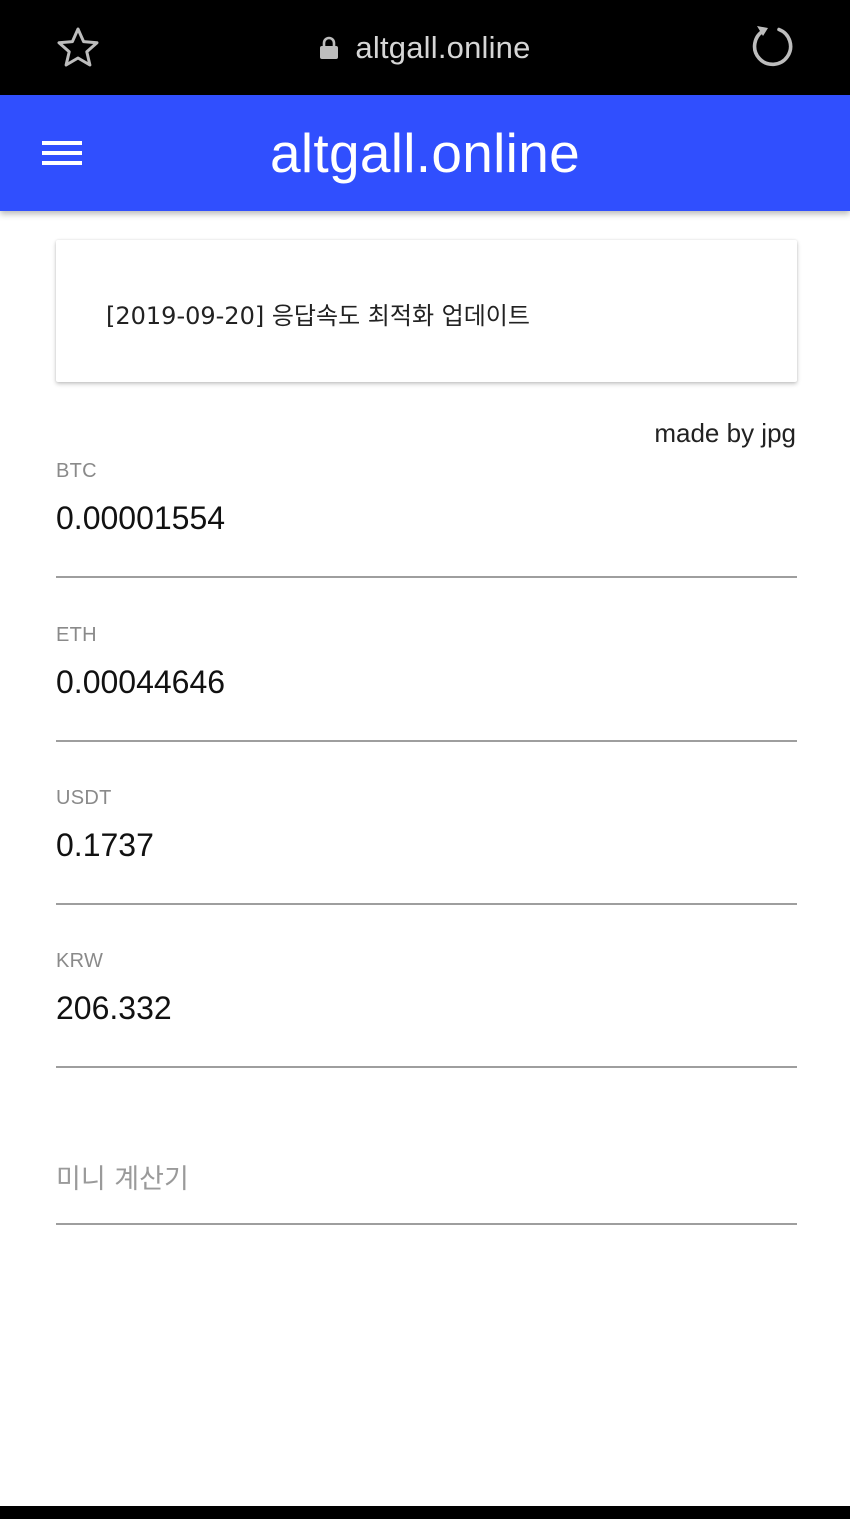 The height and width of the screenshot is (1519, 850). I want to click on btc-label: BTC, so click(76, 471).